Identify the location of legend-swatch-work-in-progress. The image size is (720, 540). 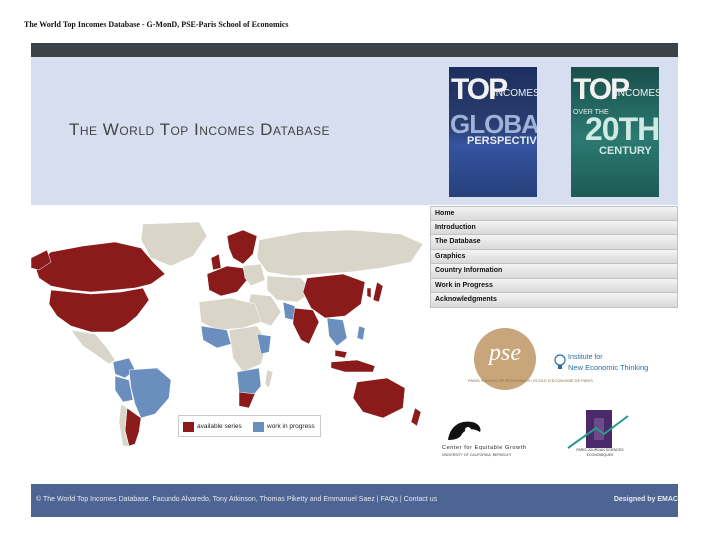
(258, 427).